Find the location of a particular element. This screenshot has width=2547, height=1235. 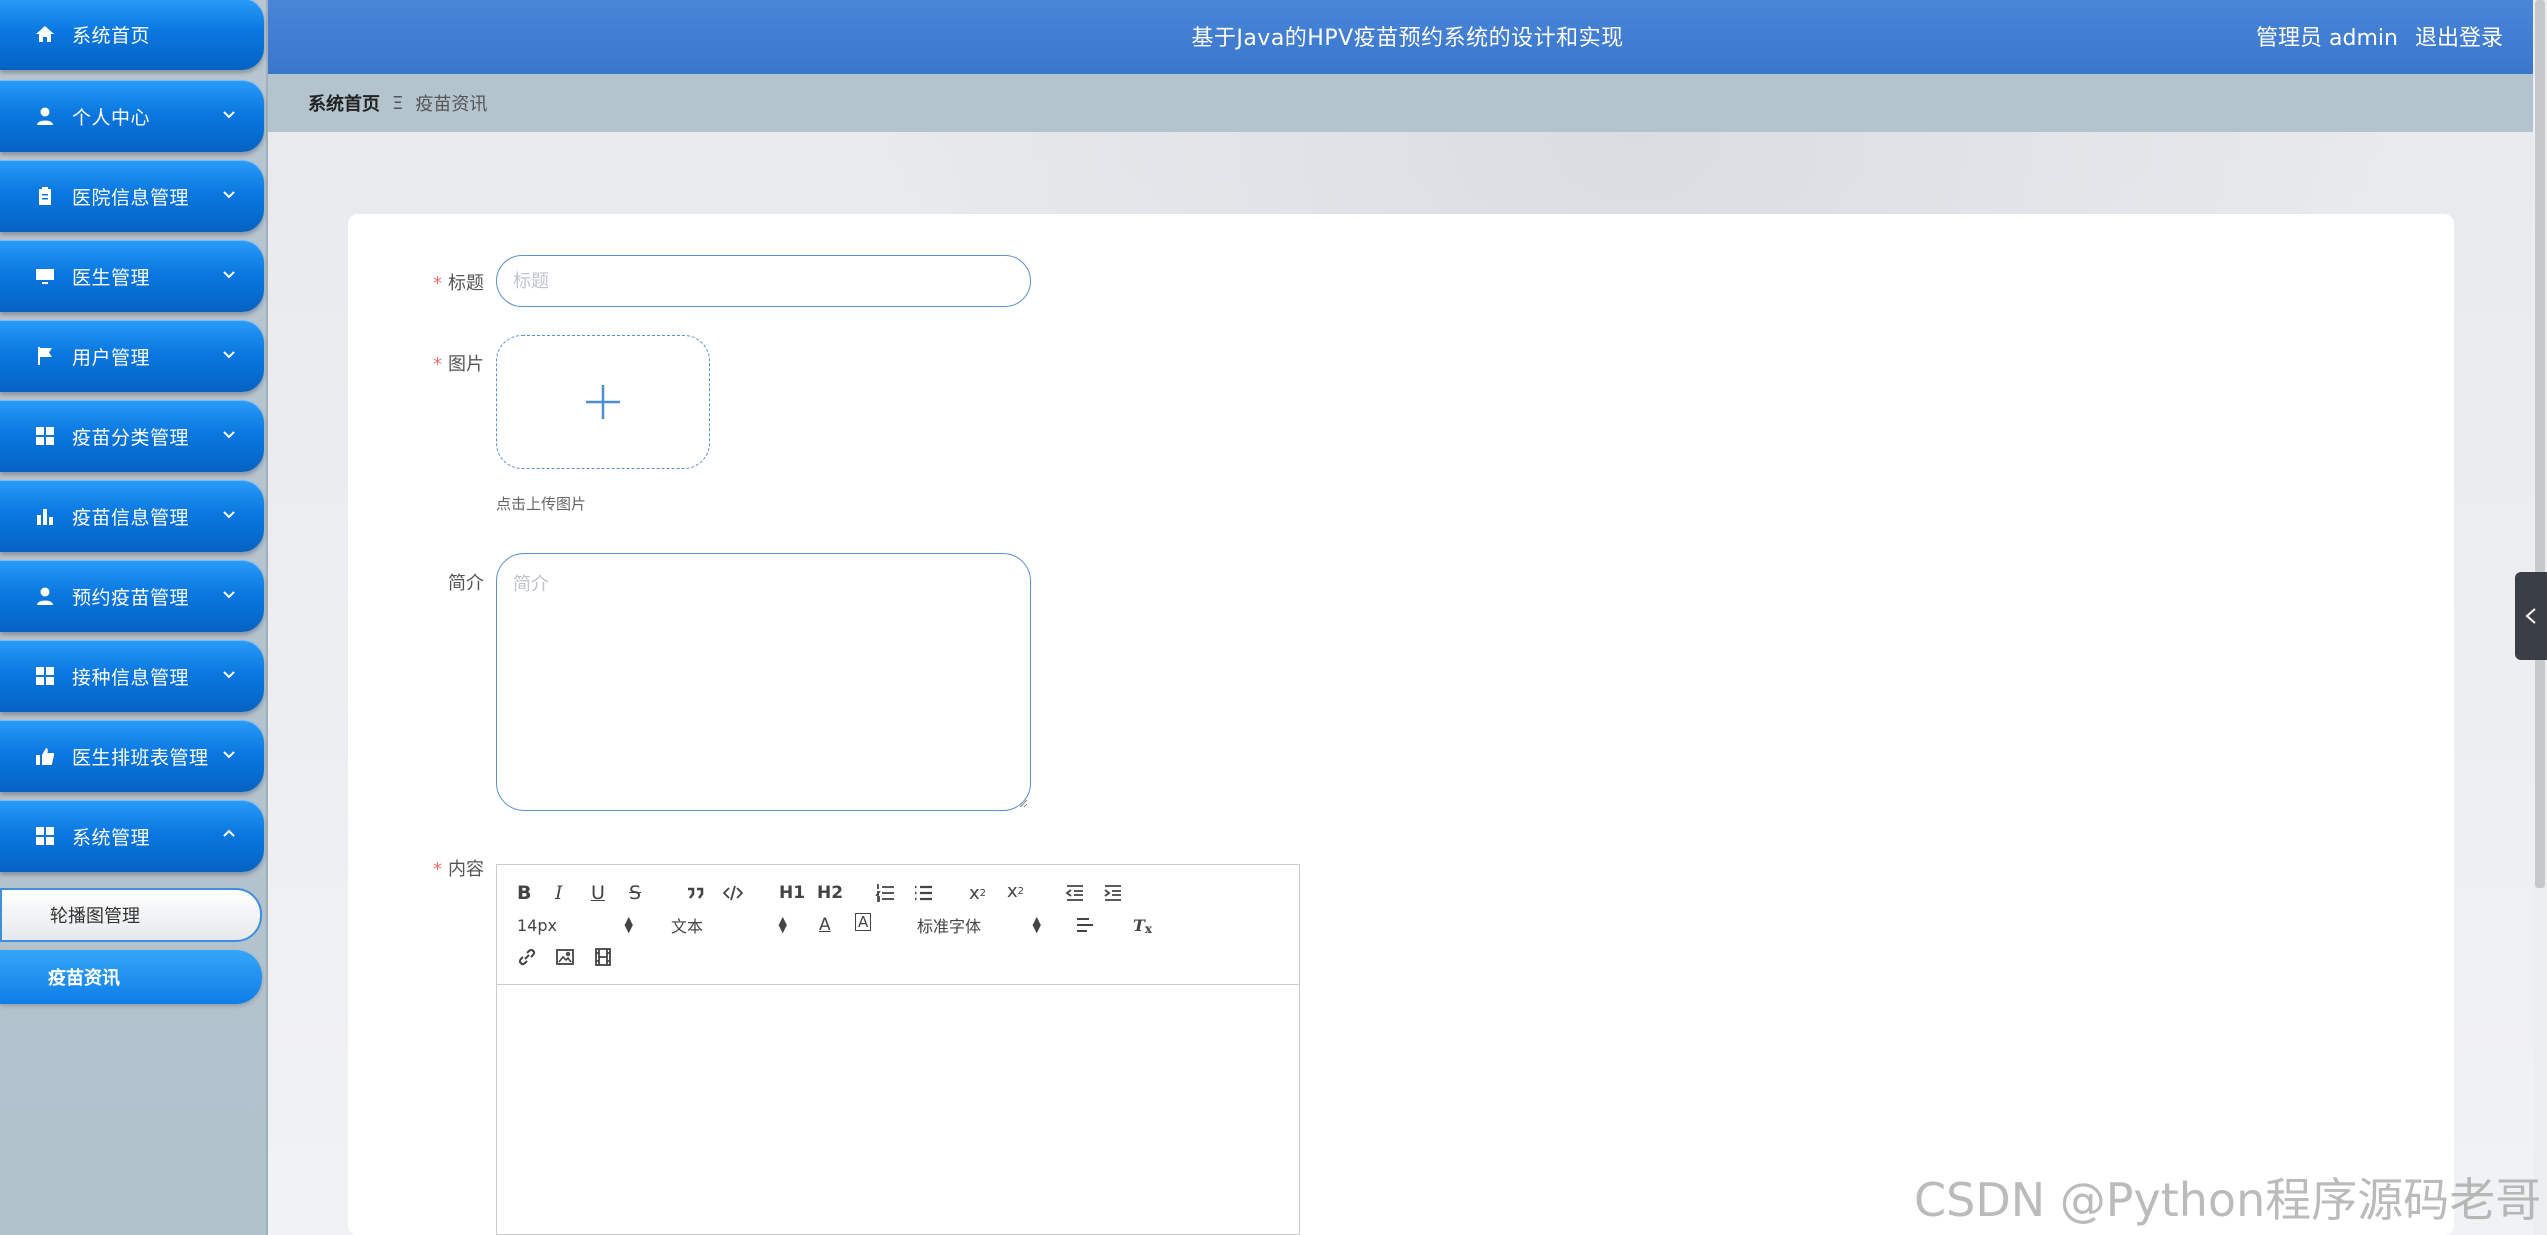

admin-username: 管理员 admin is located at coordinates (2327, 38).